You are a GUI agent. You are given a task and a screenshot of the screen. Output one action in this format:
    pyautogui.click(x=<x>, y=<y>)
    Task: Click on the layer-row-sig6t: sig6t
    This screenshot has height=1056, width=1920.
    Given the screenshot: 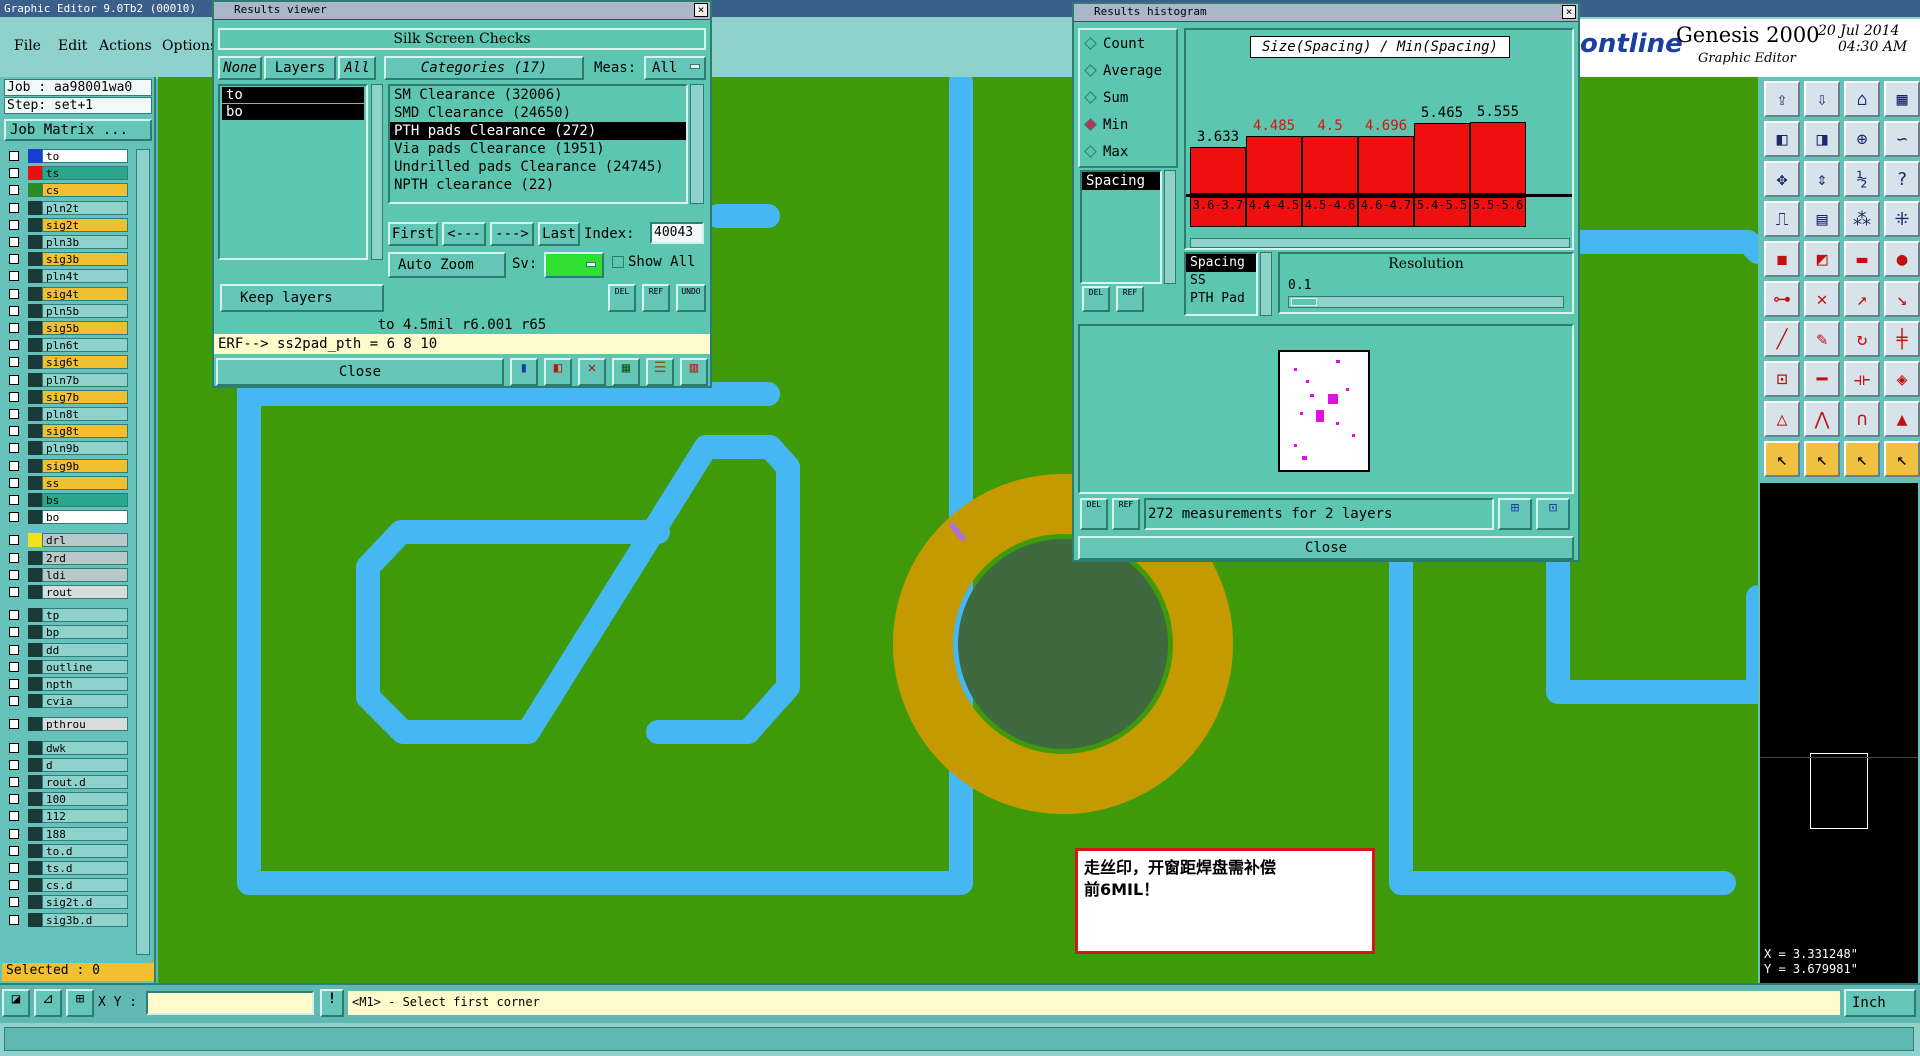 What is the action you would take?
    pyautogui.click(x=67, y=362)
    